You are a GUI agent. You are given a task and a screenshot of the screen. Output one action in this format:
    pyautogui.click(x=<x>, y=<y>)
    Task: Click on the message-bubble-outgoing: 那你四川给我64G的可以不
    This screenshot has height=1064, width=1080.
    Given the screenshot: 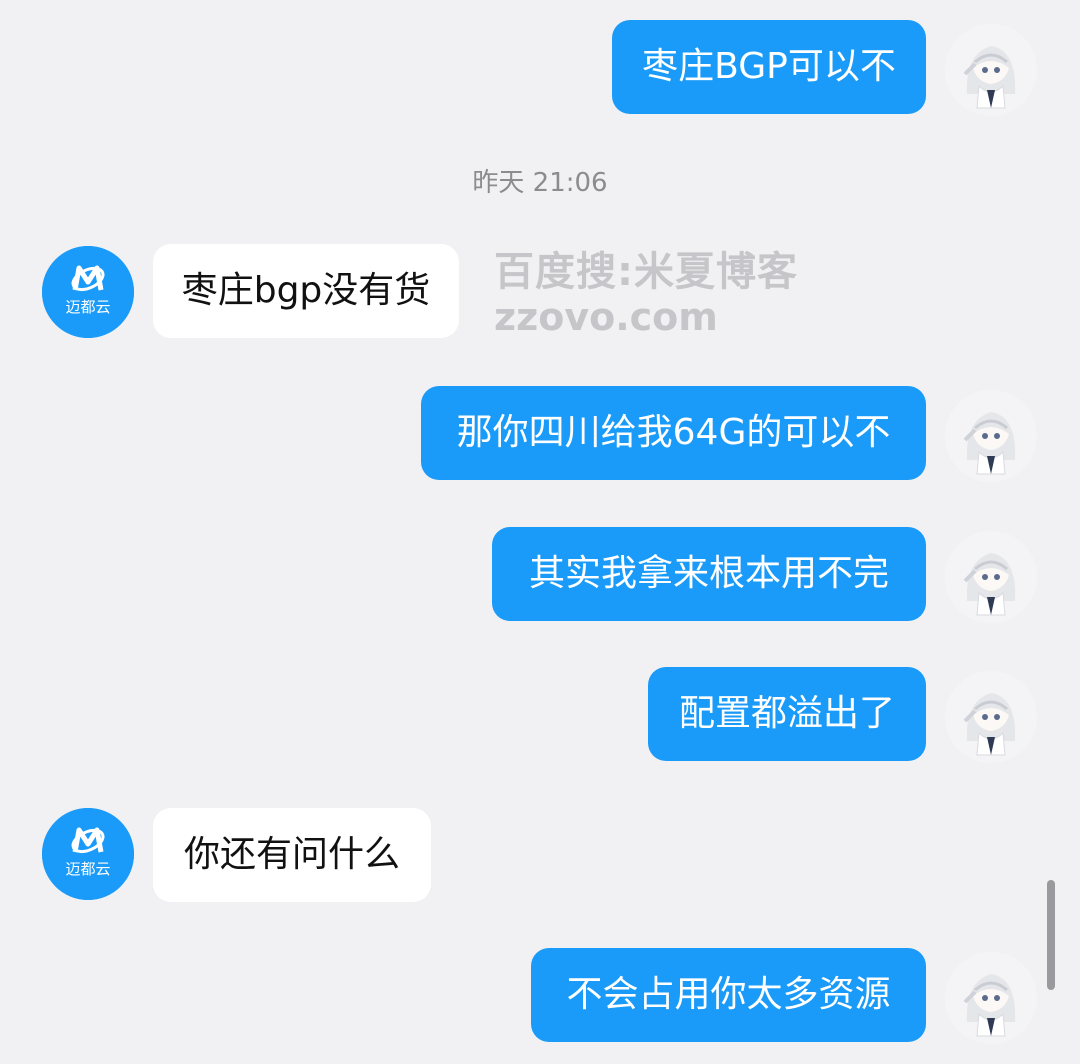 What is the action you would take?
    pyautogui.click(x=673, y=433)
    